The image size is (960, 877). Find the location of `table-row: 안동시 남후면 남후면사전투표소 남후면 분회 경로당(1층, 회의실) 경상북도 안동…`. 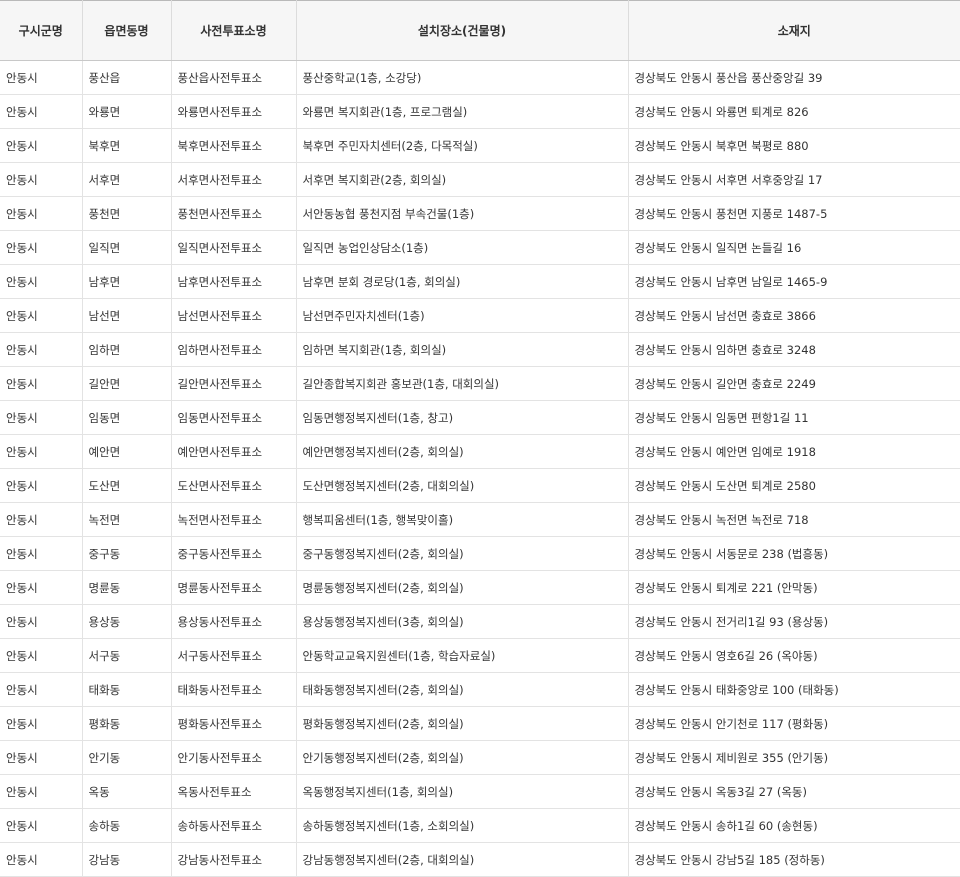

table-row: 안동시 남후면 남후면사전투표소 남후면 분회 경로당(1층, 회의실) 경상북도 안동… is located at coordinates (480, 281).